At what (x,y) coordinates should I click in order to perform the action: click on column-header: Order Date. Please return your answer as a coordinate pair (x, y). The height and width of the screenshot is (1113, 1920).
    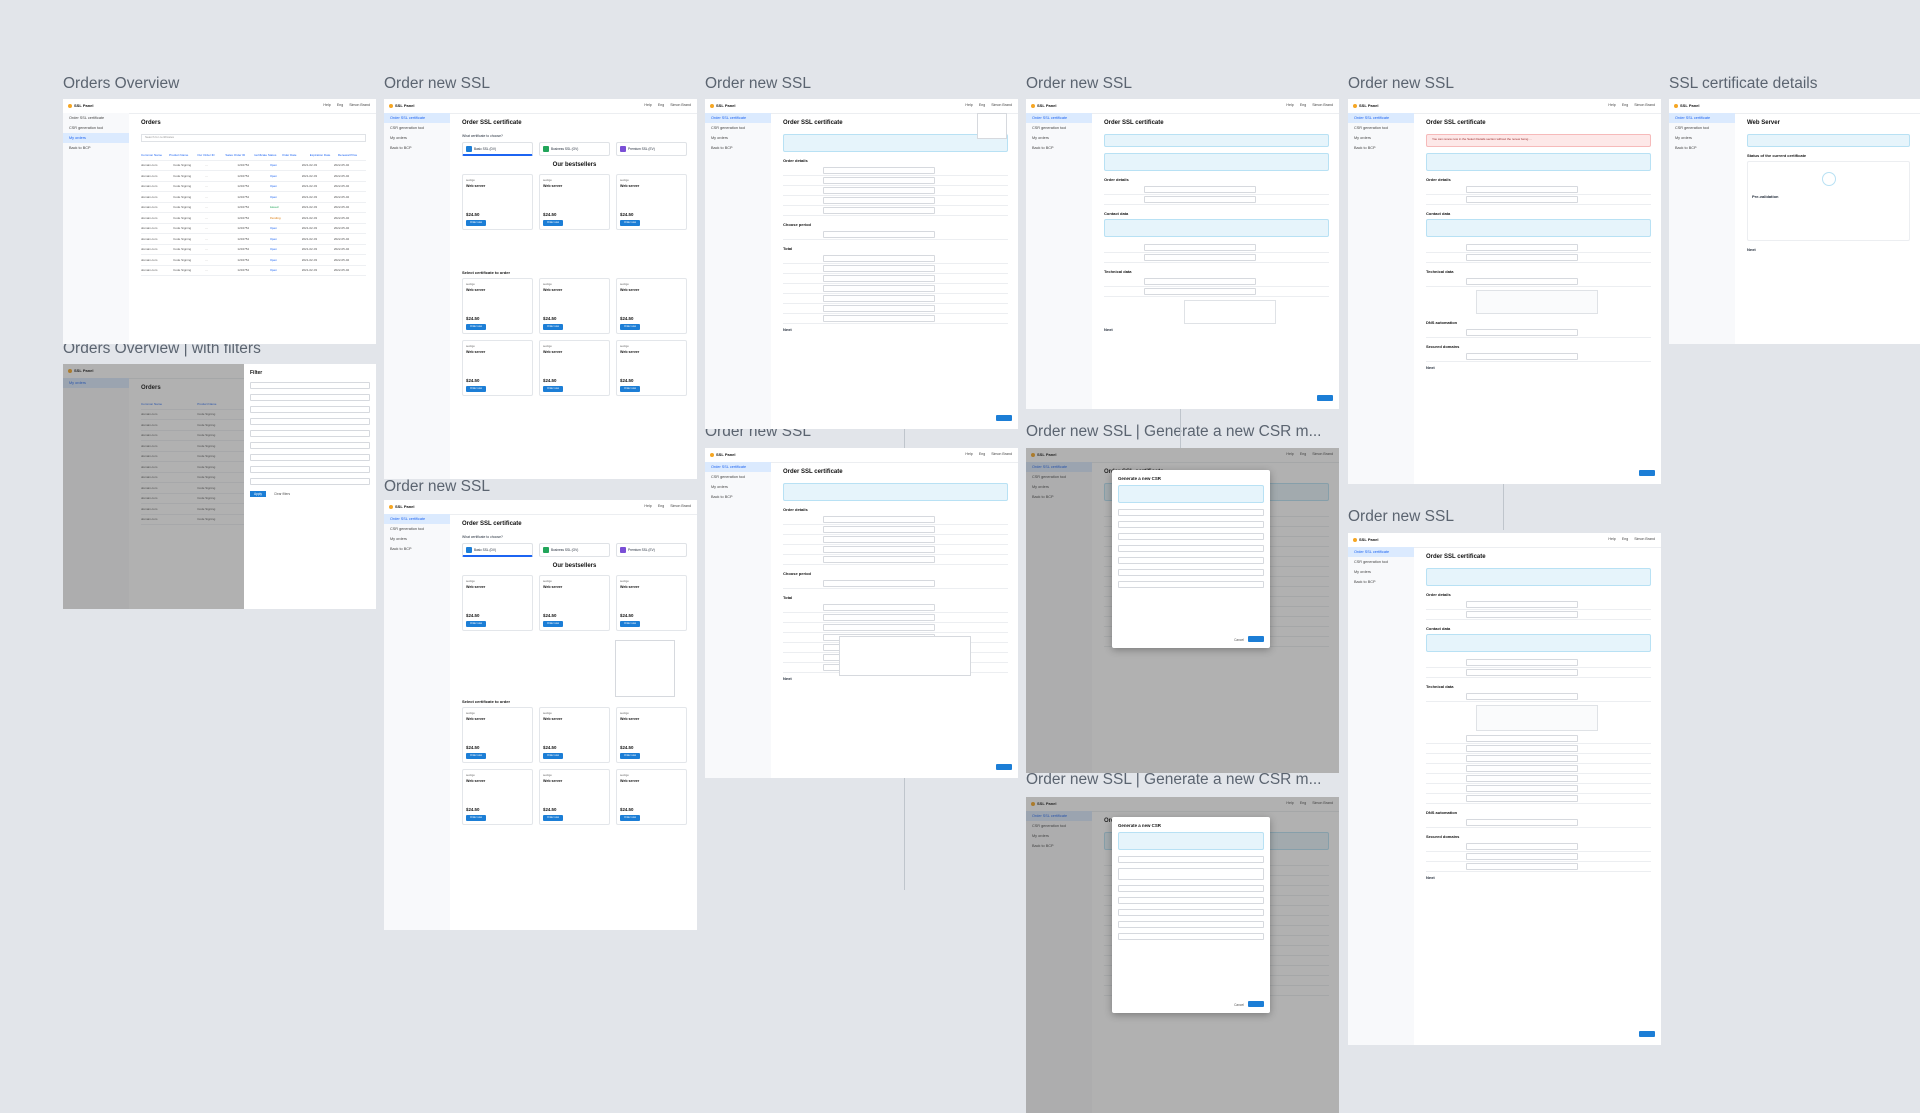
    Looking at the image, I should click on (296, 155).